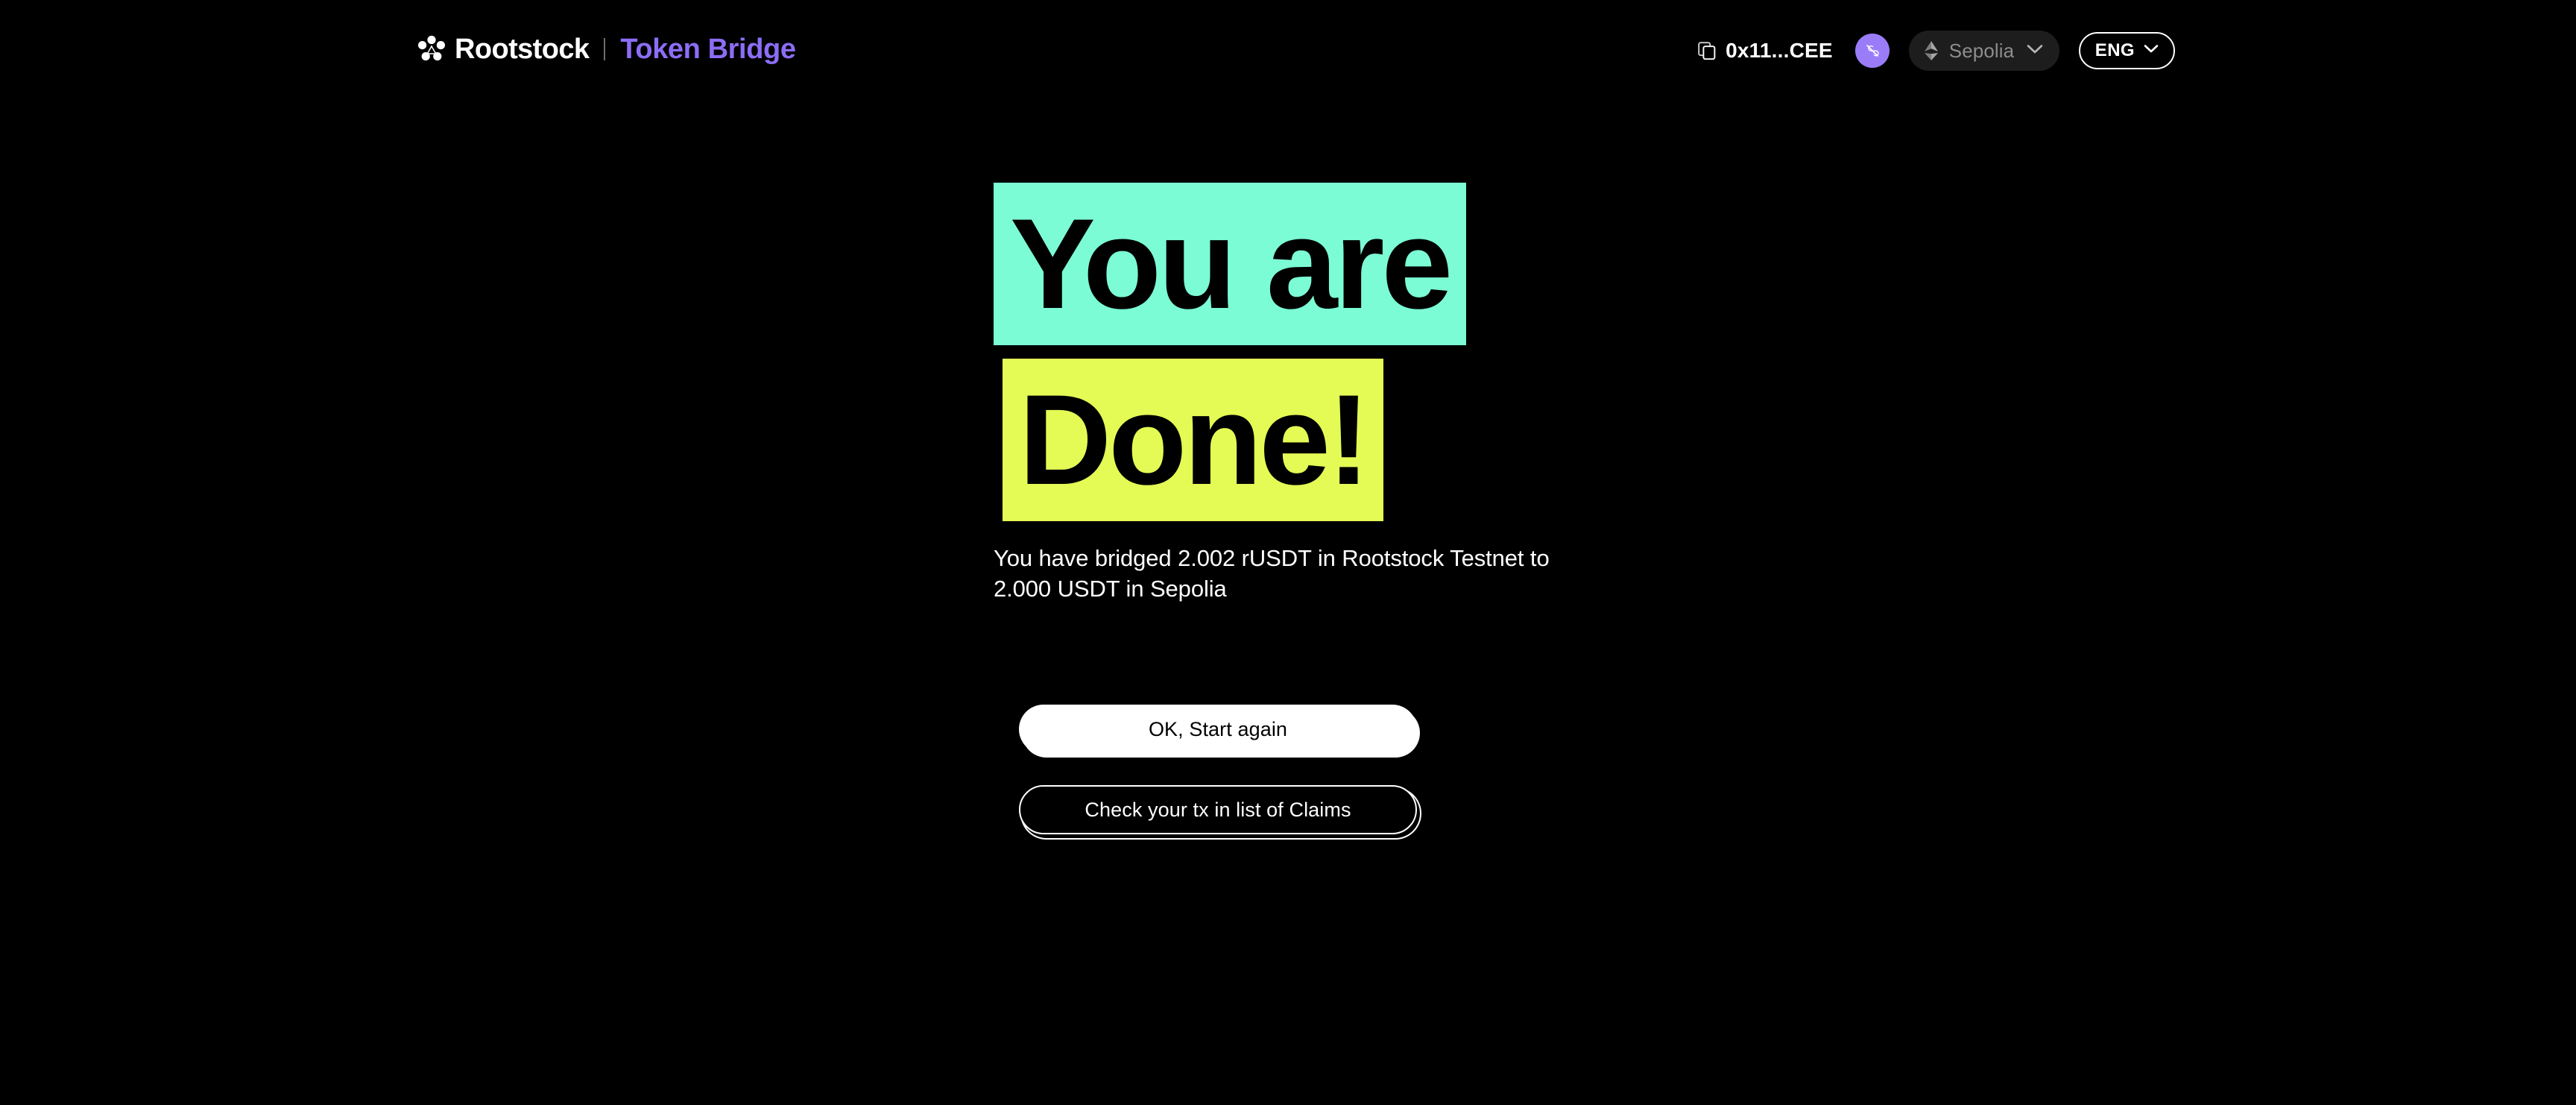  Describe the element at coordinates (1218, 809) in the screenshot. I see `check-claims-button: Check your tx in list of Claims` at that location.